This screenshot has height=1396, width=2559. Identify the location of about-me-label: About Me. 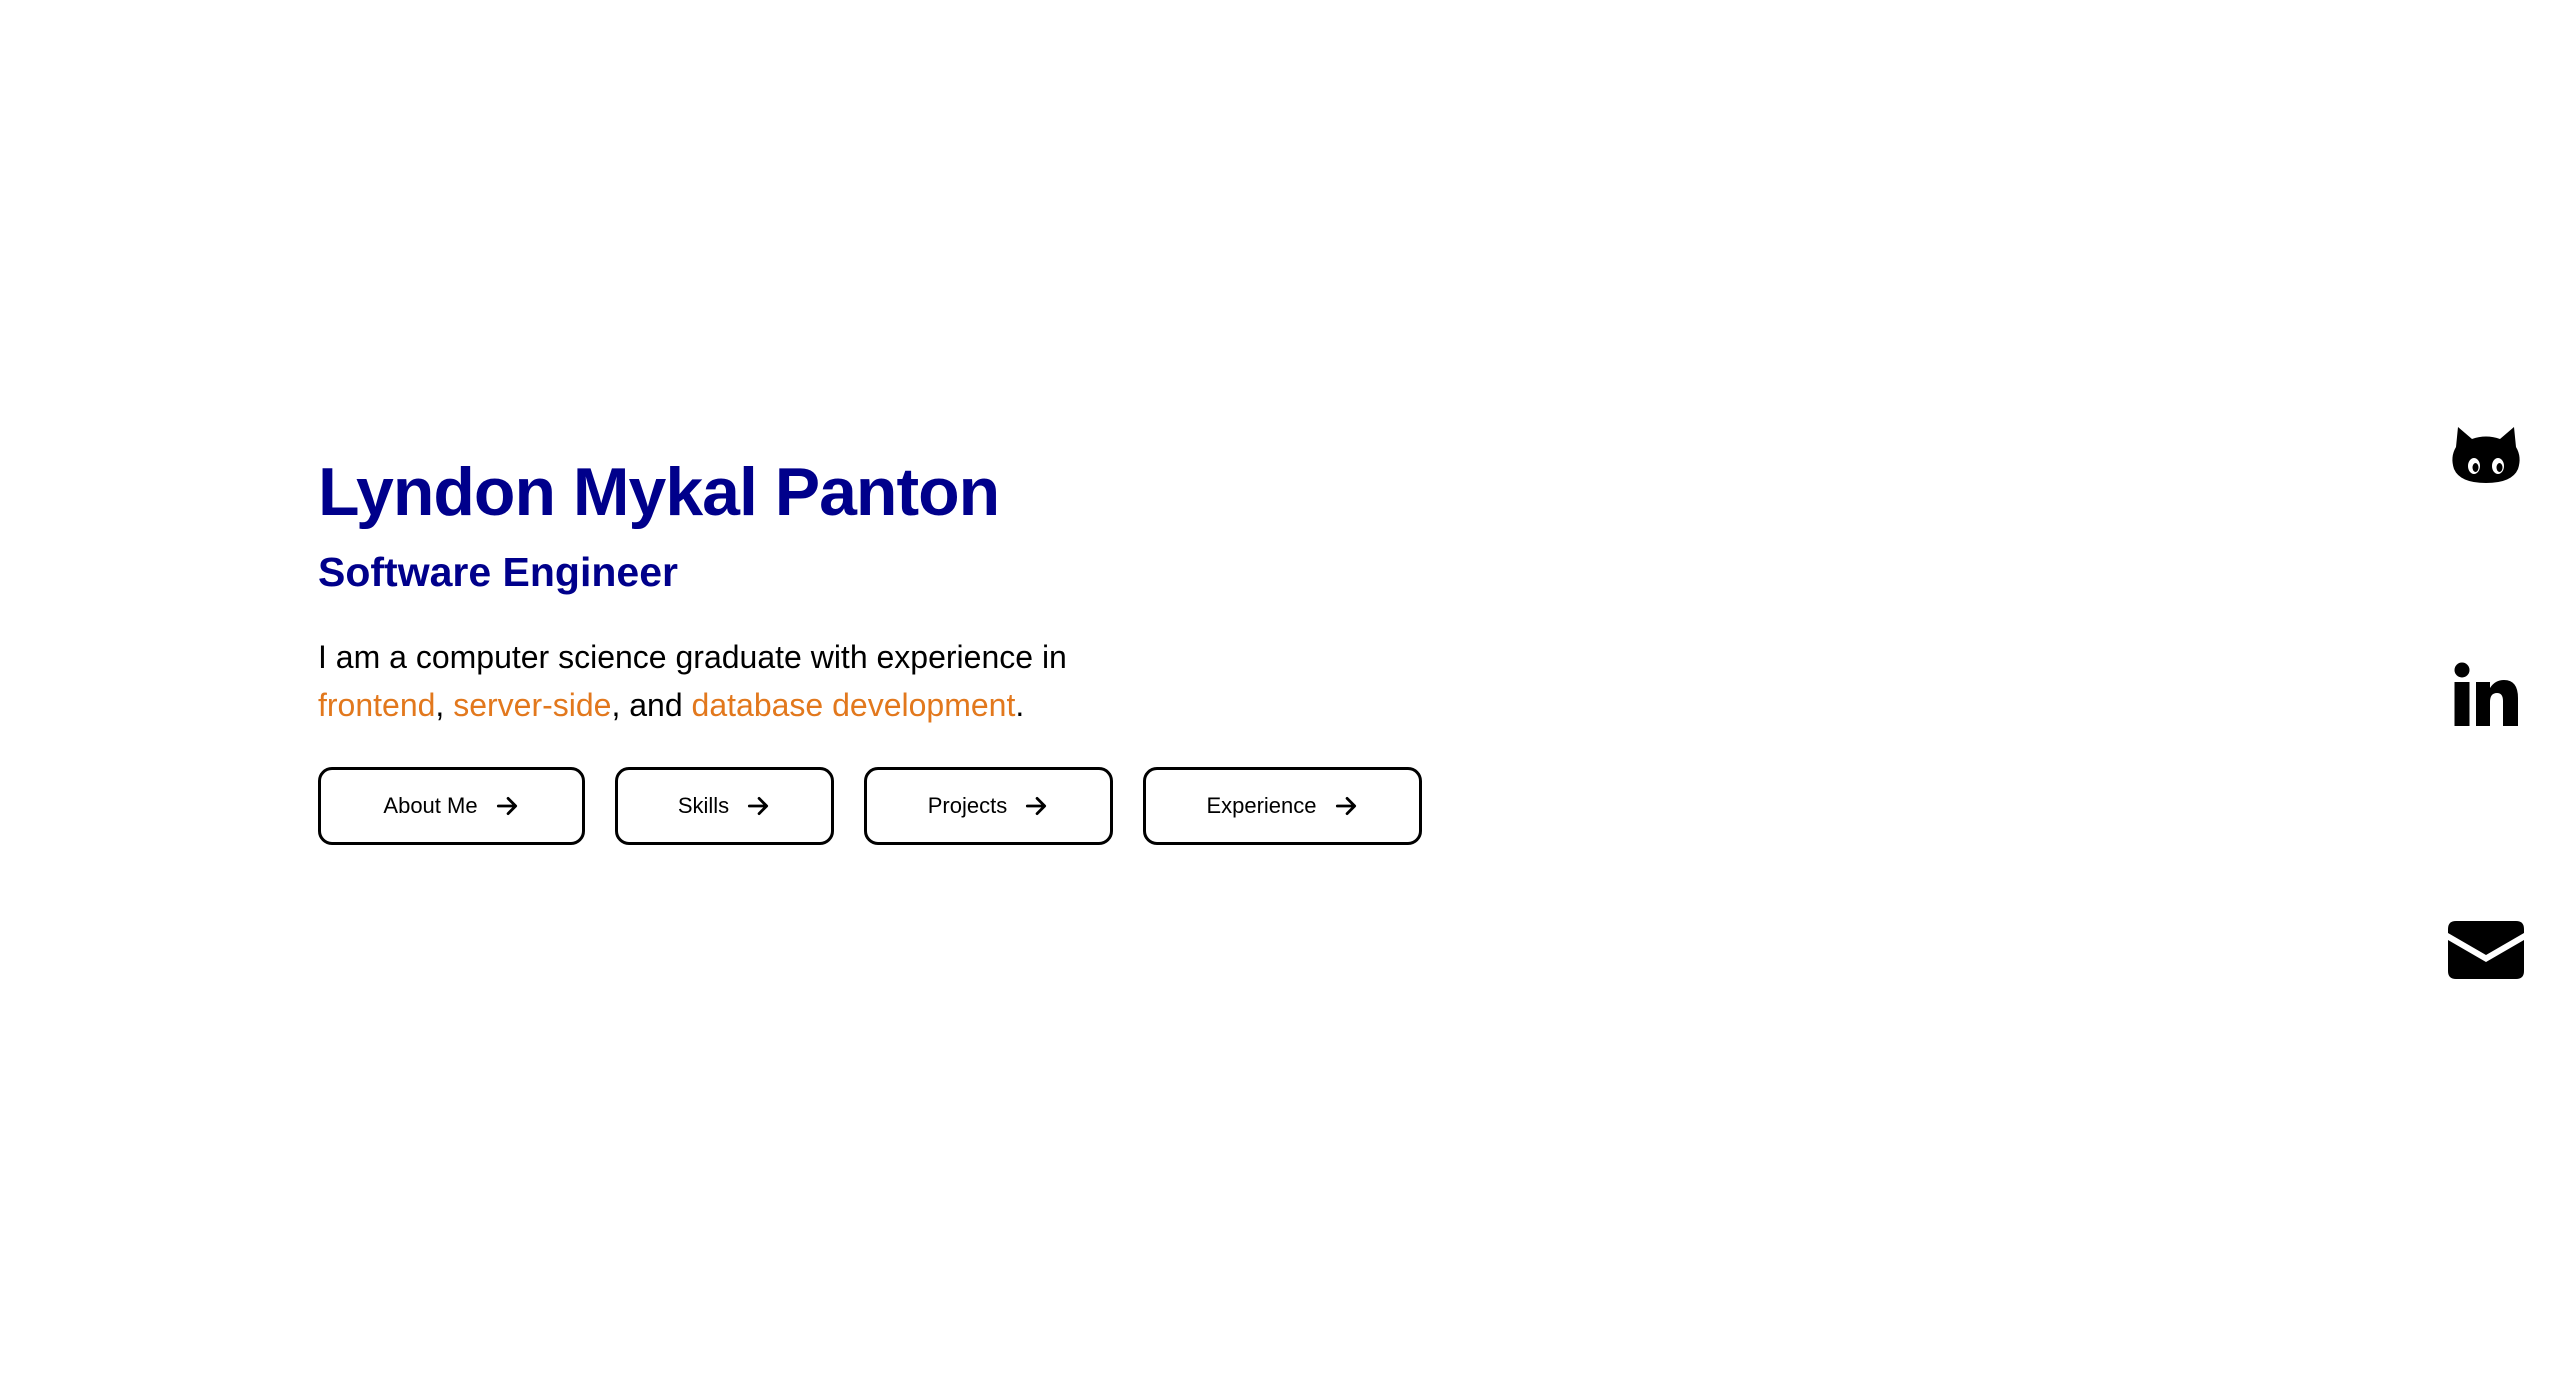
(430, 805).